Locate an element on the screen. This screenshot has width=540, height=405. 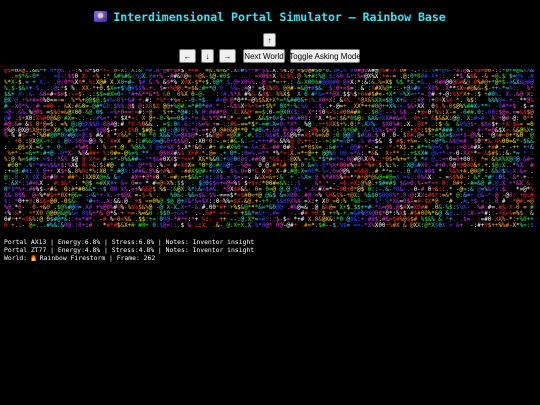
move-down-button: ↓ is located at coordinates (207, 56).